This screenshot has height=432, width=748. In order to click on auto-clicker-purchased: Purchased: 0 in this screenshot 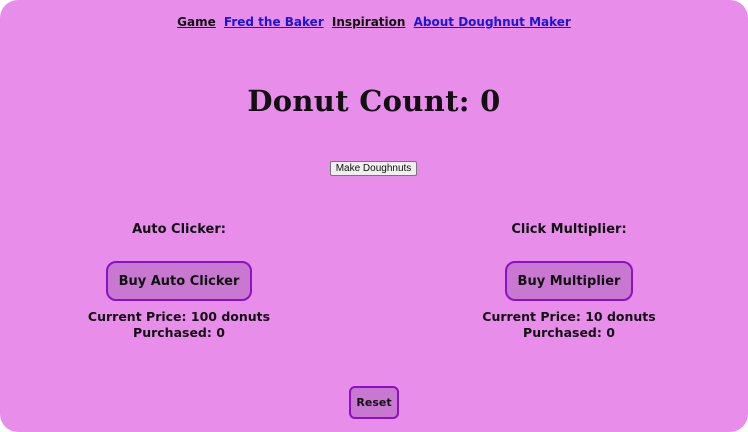, I will do `click(179, 332)`.